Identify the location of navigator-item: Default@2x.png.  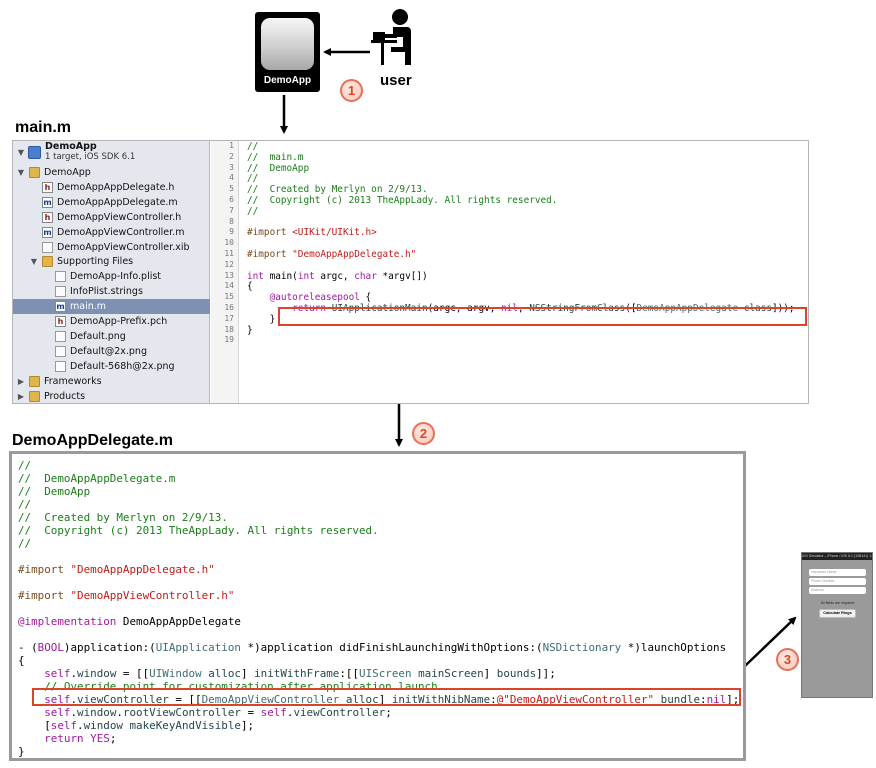
(111, 351).